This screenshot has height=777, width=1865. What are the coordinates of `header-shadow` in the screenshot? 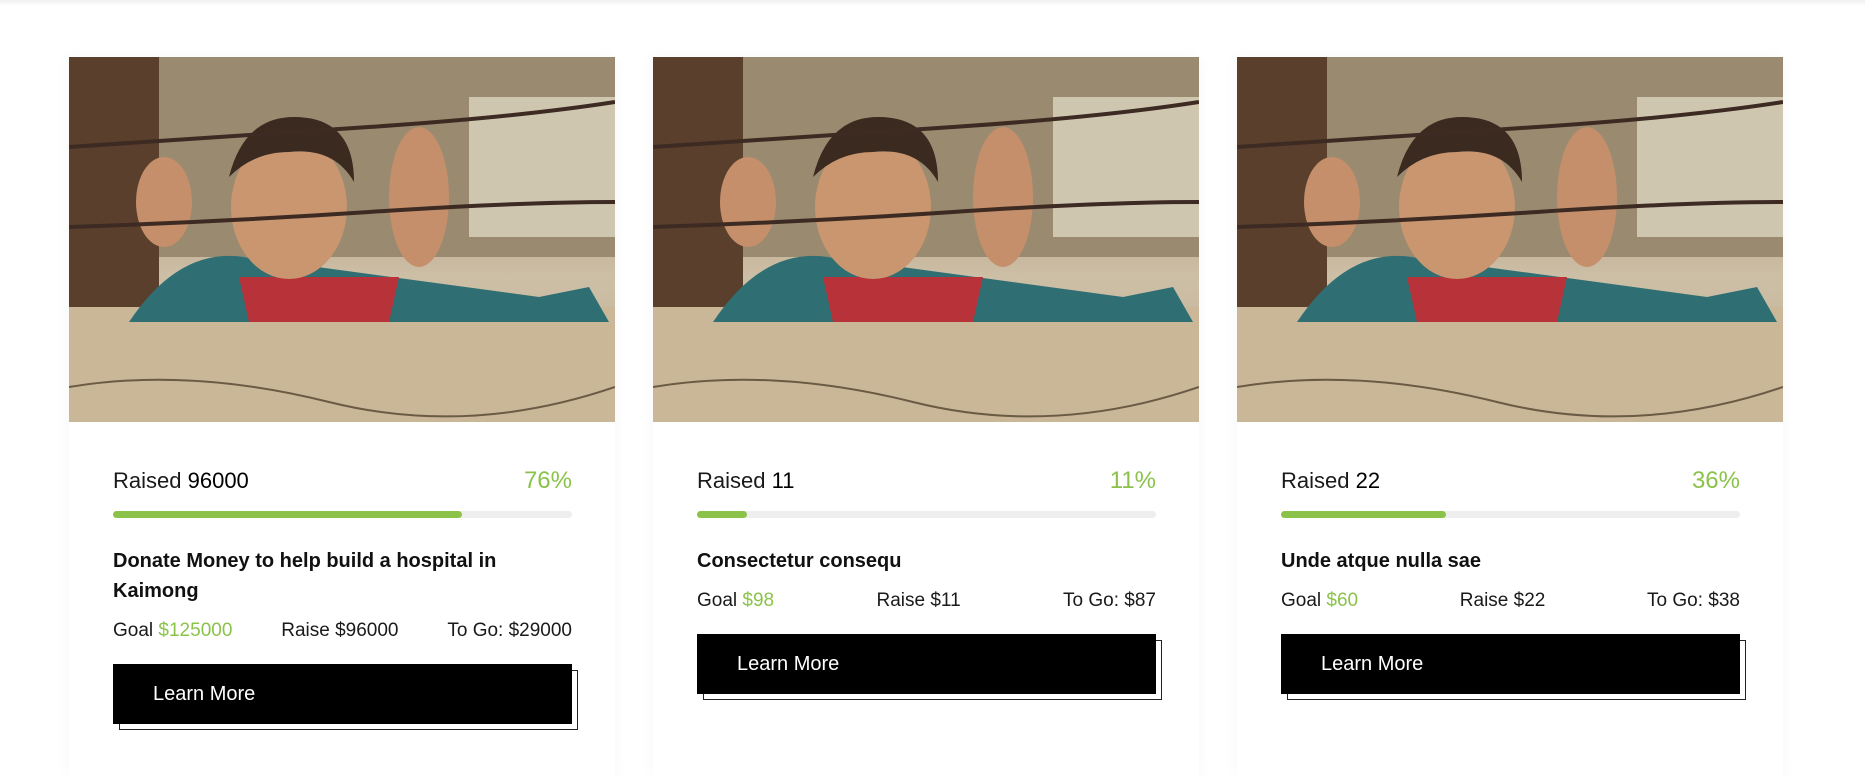 It's located at (932, 3).